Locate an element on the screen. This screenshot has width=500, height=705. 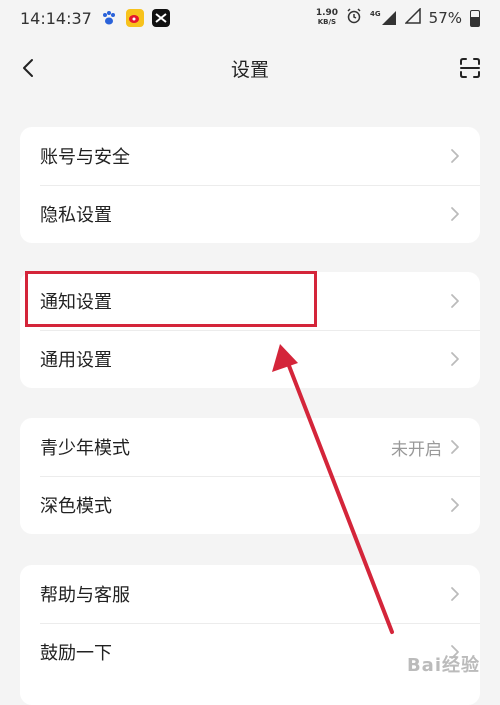
settings-item-dark-mode: 深色模式 is located at coordinates (250, 505).